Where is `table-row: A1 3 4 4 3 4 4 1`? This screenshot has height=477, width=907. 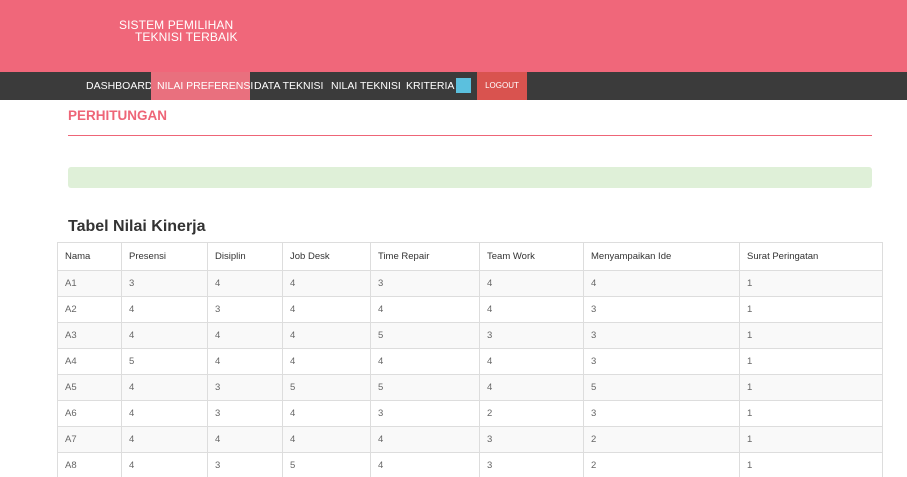
table-row: A1 3 4 4 3 4 4 1 is located at coordinates (470, 283).